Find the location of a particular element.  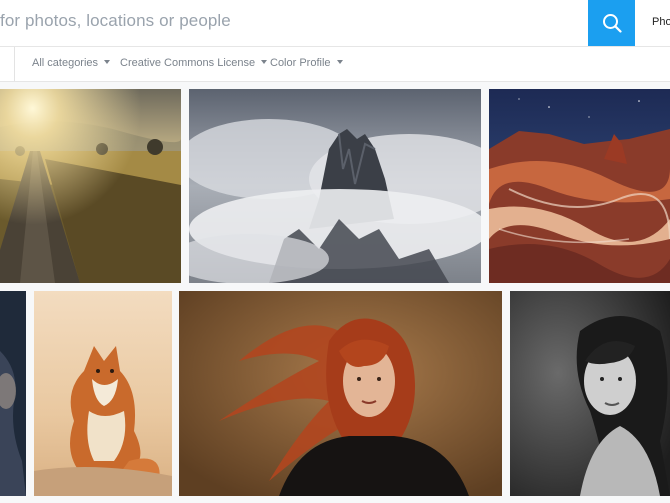

filter-divider is located at coordinates (14, 64).